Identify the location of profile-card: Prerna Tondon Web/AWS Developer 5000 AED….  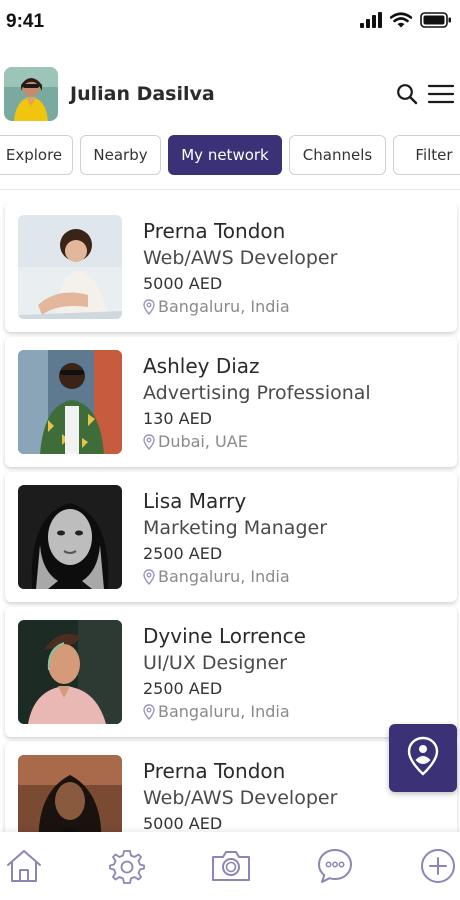
(231, 267).